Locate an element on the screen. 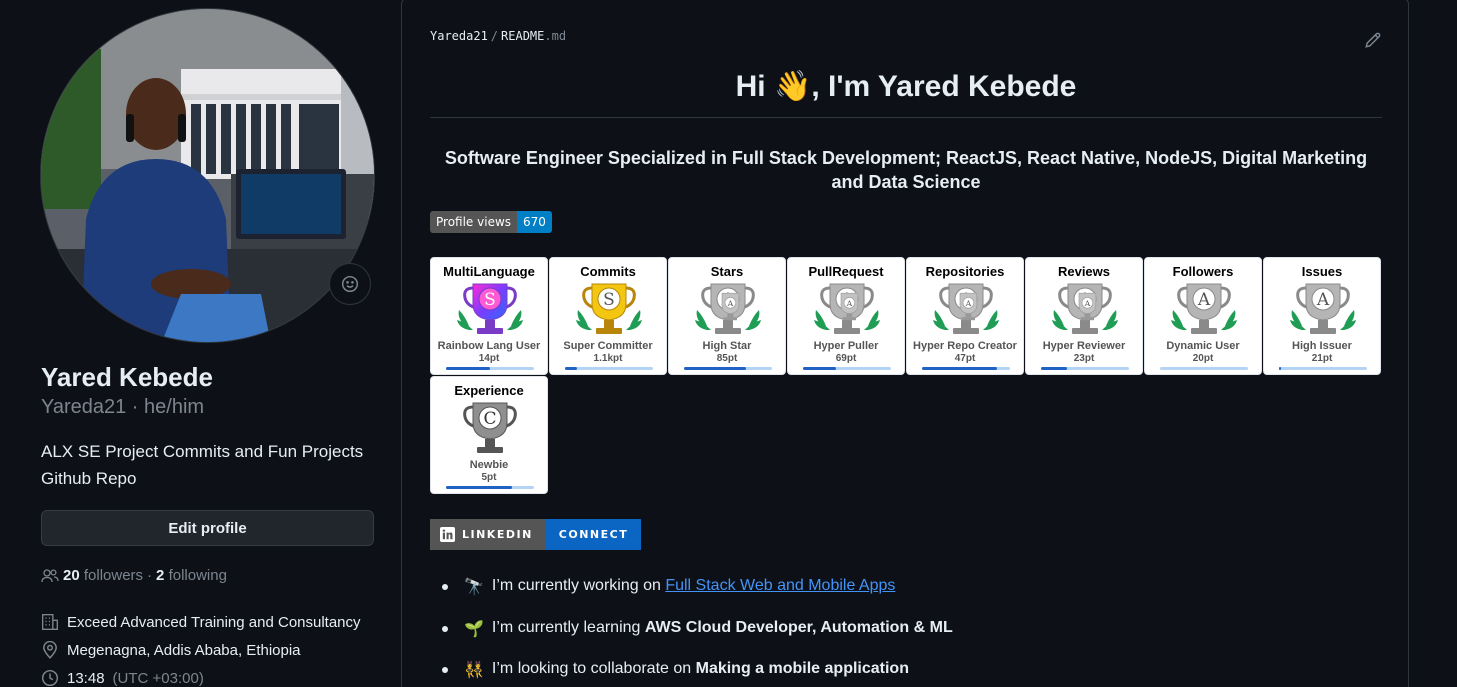 The image size is (1457, 687). trophy-title: PullRequest is located at coordinates (846, 271).